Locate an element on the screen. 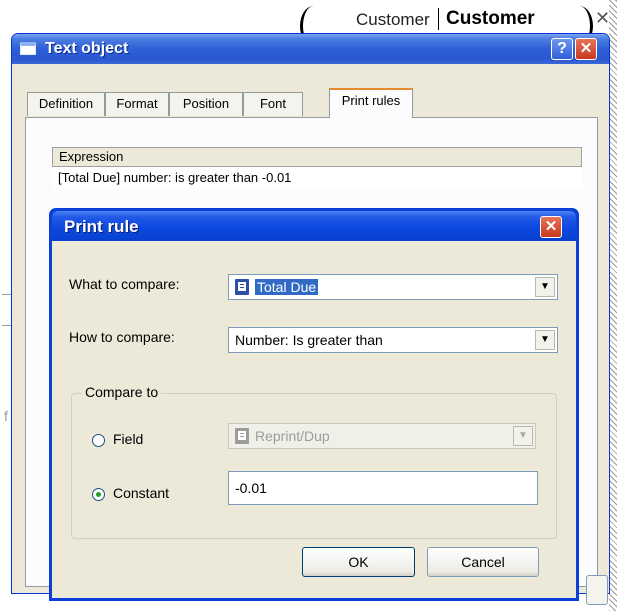 The image size is (617, 611). tab-format: Format is located at coordinates (137, 104).